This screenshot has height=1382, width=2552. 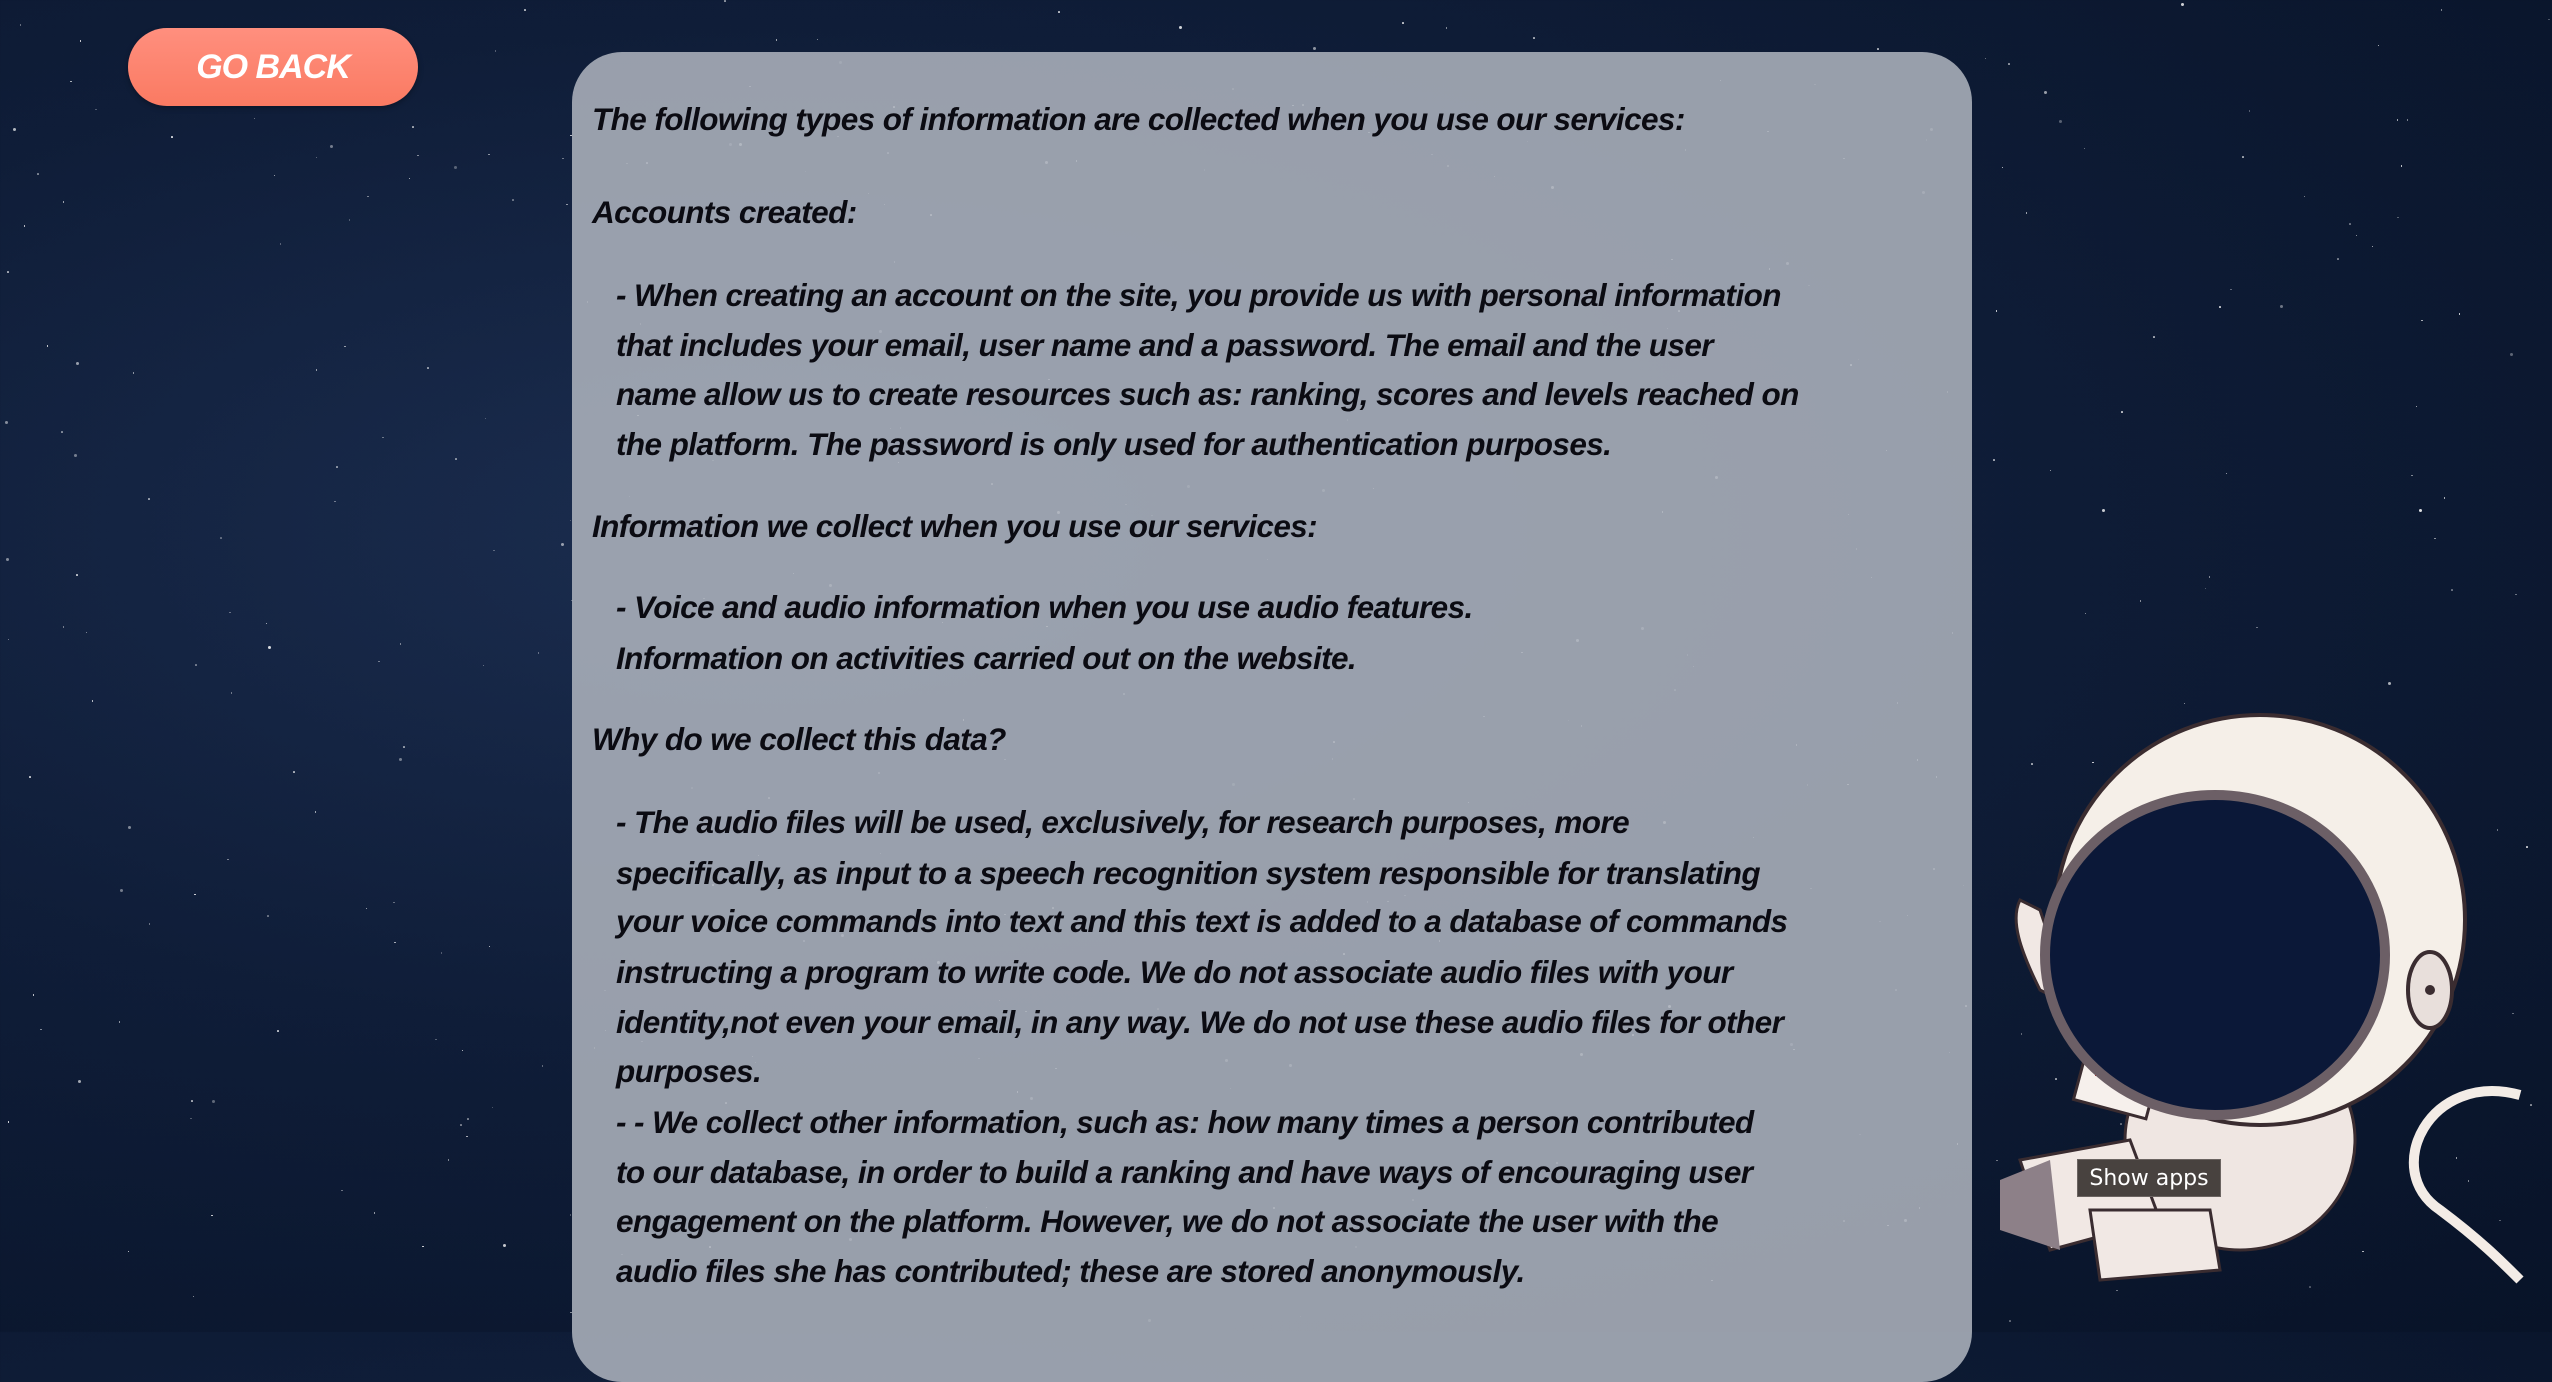 I want to click on accounts-heading: Accounts created:, so click(x=724, y=212).